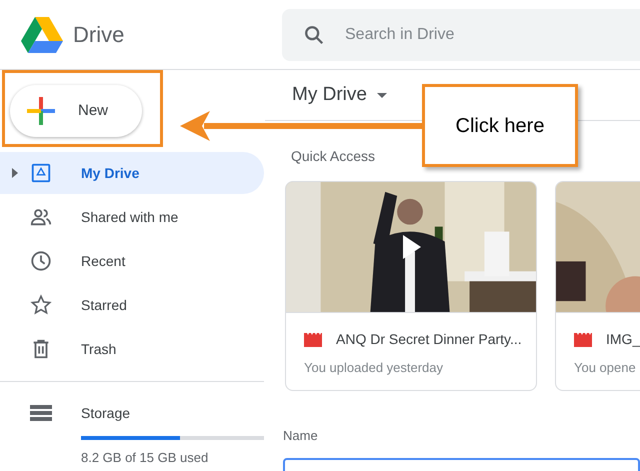 The height and width of the screenshot is (471, 640). I want to click on nav-item: Recent, so click(132, 261).